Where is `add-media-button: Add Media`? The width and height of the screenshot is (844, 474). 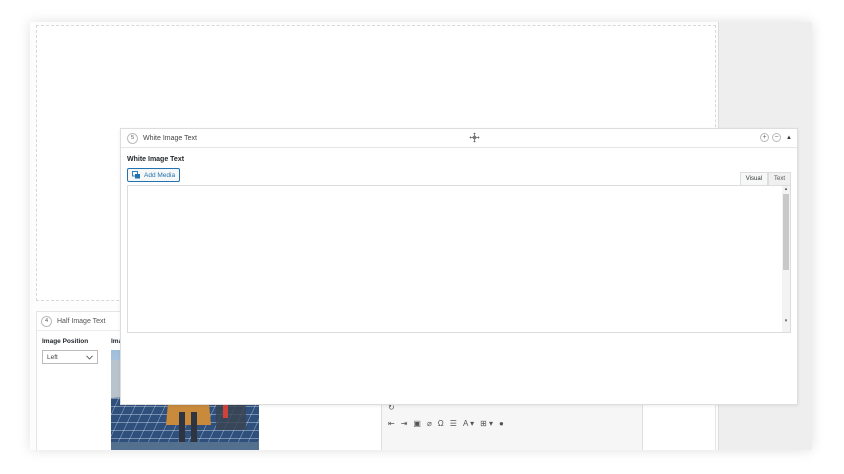
add-media-button: Add Media is located at coordinates (154, 175).